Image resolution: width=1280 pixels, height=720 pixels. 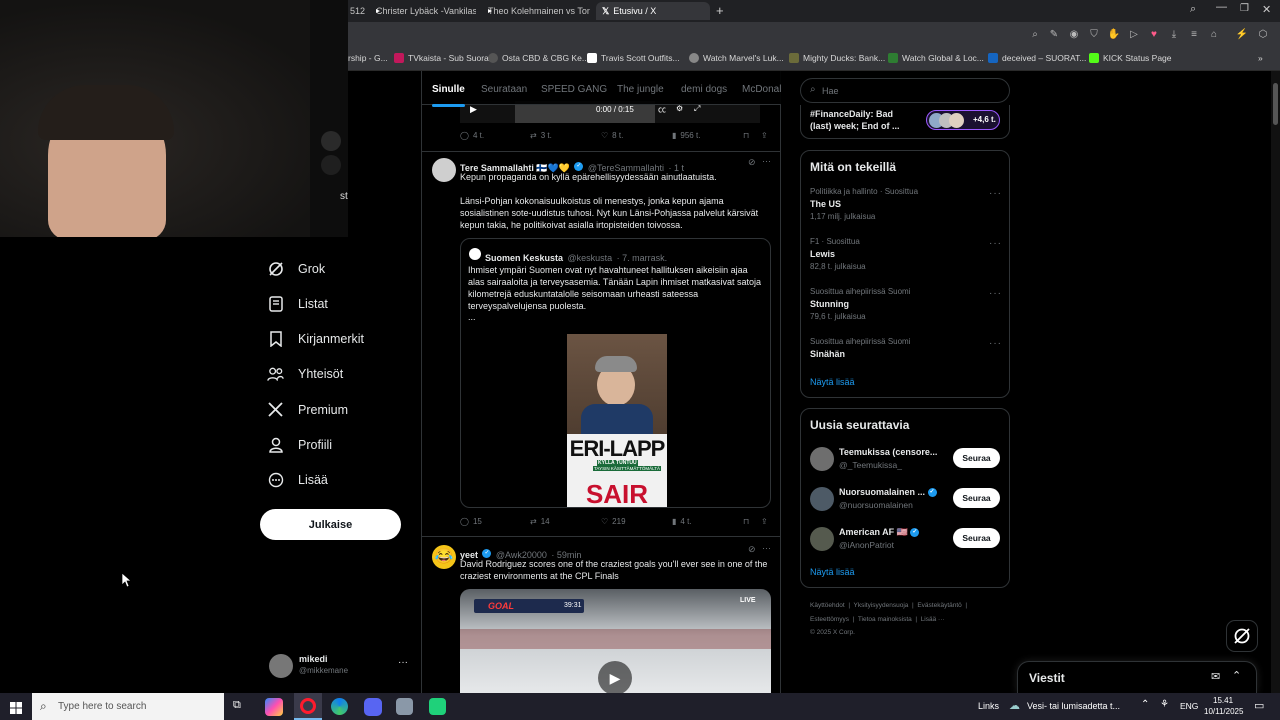 What do you see at coordinates (296, 268) in the screenshot?
I see `sidebar-item-grok: Grok` at bounding box center [296, 268].